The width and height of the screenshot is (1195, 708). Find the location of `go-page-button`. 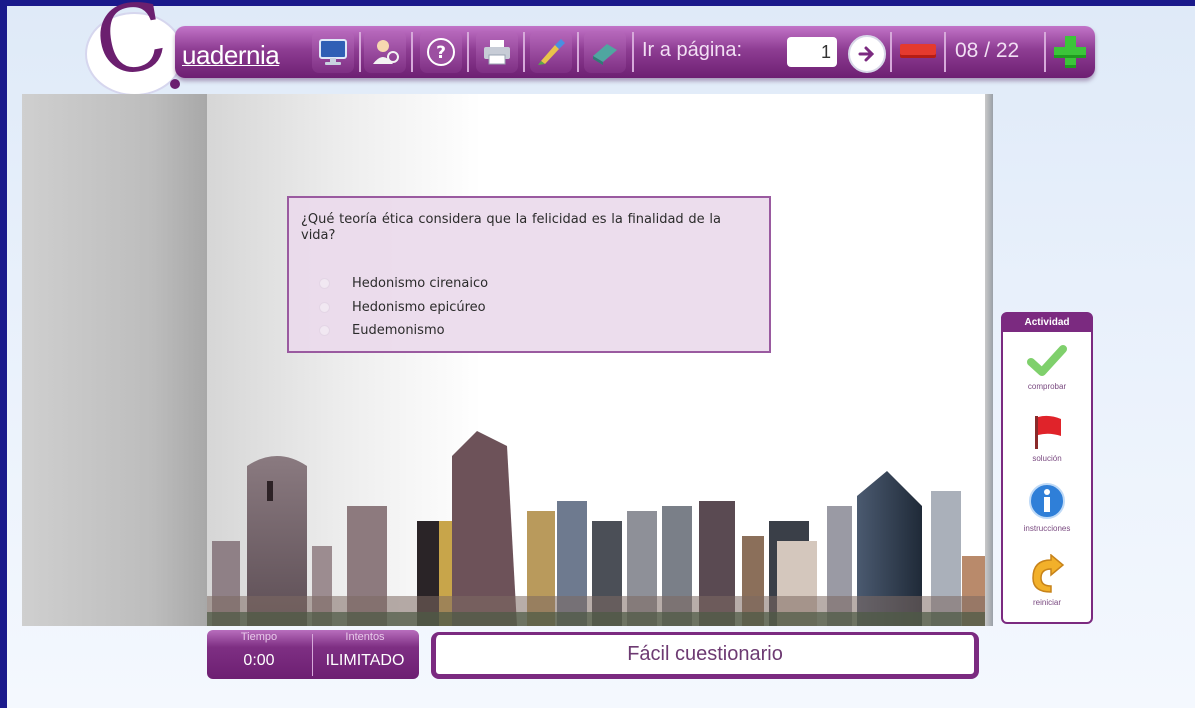

go-page-button is located at coordinates (867, 54).